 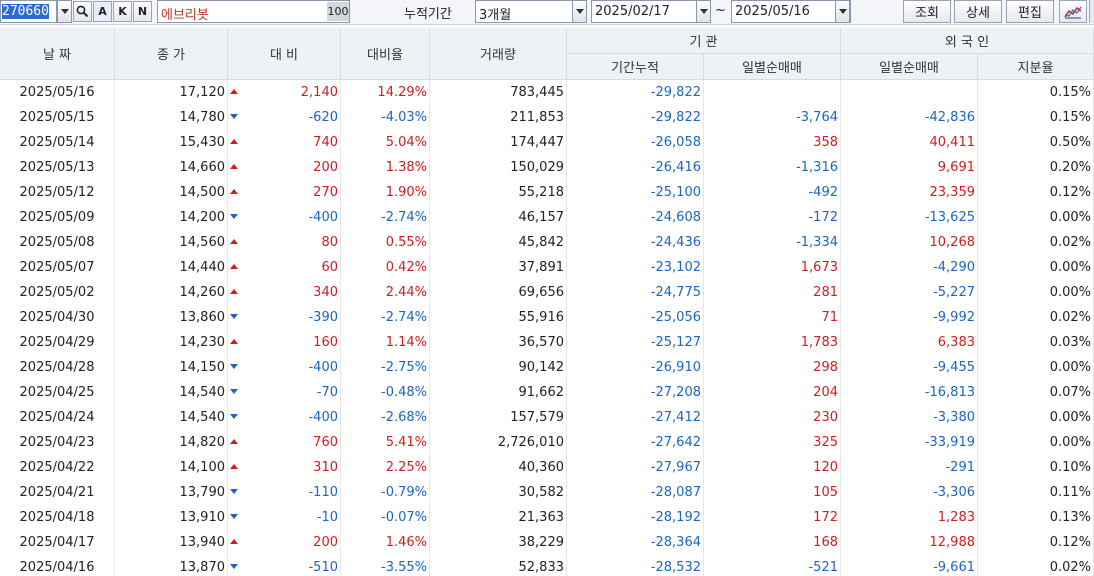 I want to click on date-cell: 2025/05/08, so click(x=57, y=242).